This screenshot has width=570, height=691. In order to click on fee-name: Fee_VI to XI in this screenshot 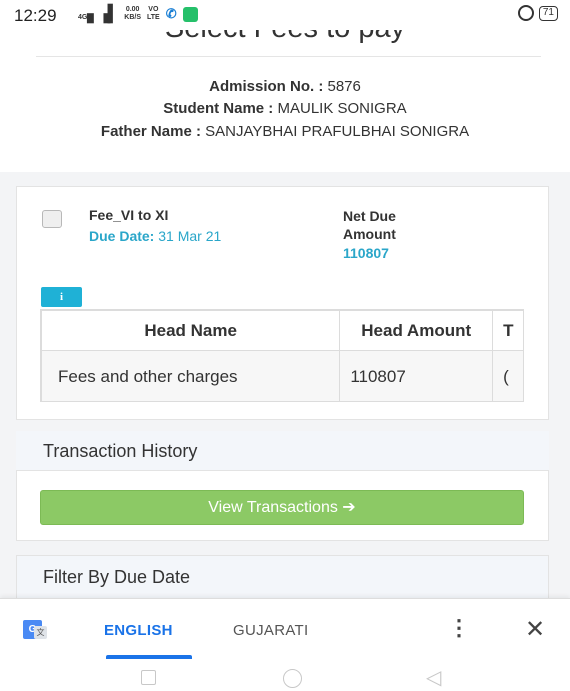, I will do `click(129, 215)`.